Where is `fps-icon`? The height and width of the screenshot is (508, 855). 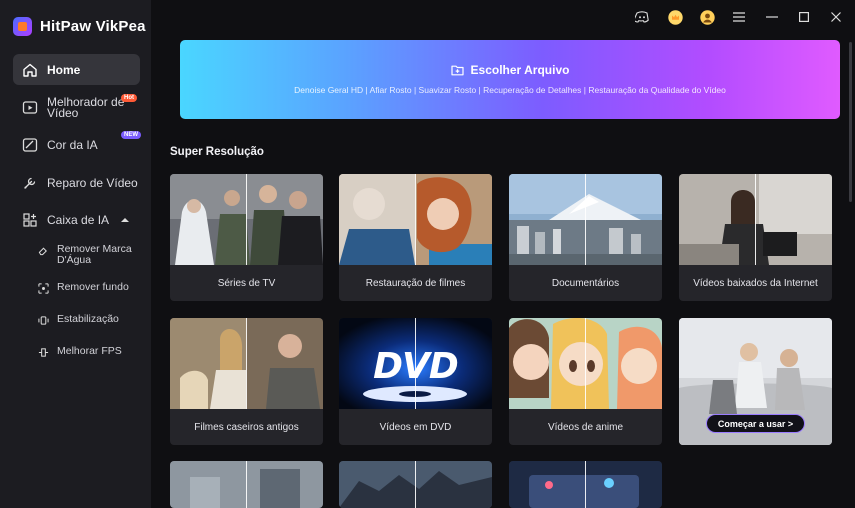 fps-icon is located at coordinates (43, 352).